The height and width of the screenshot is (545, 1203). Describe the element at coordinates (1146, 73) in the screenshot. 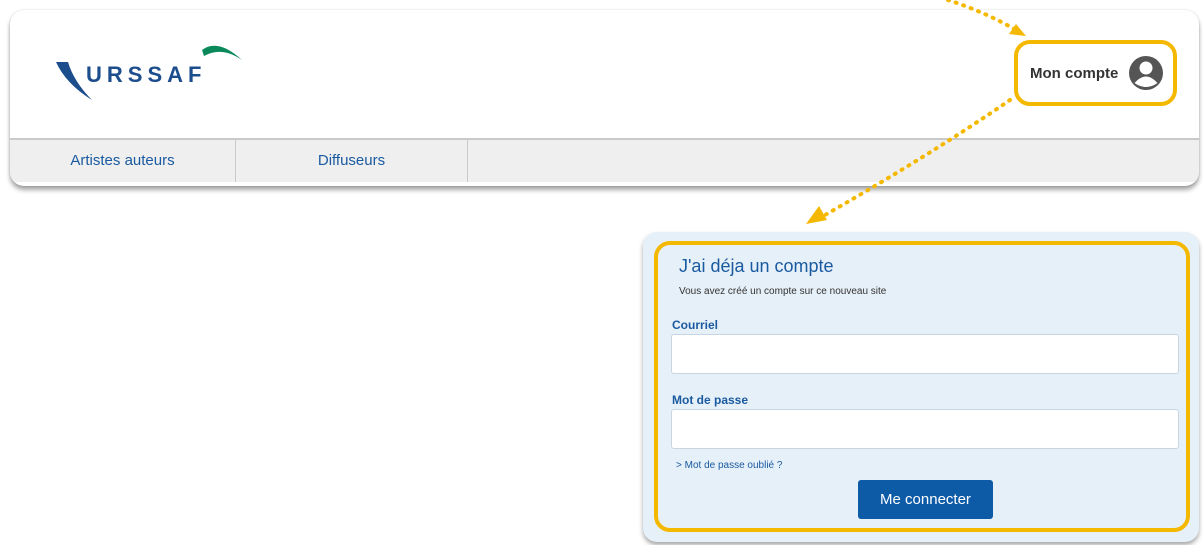

I see `user-avatar-icon` at that location.